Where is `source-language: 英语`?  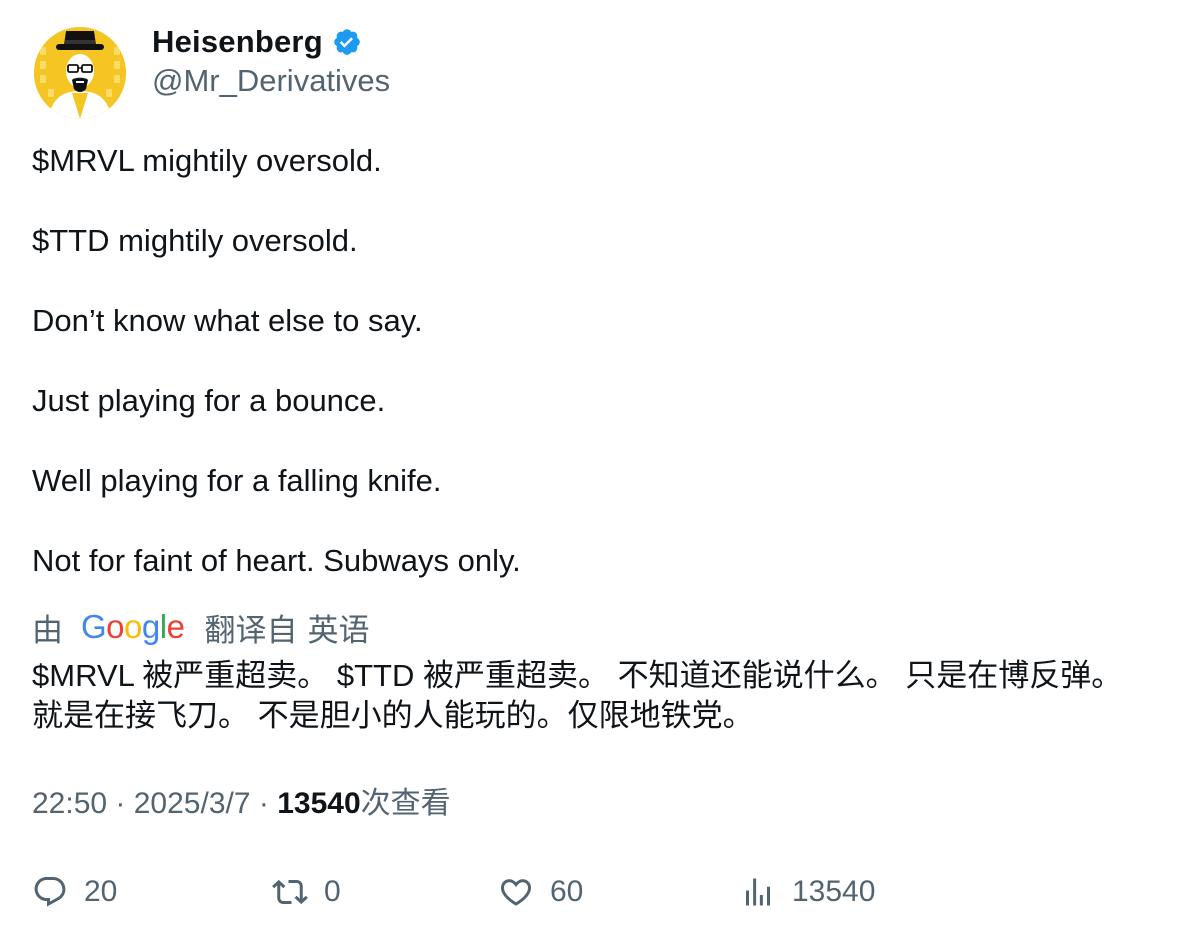 source-language: 英语 is located at coordinates (338, 630).